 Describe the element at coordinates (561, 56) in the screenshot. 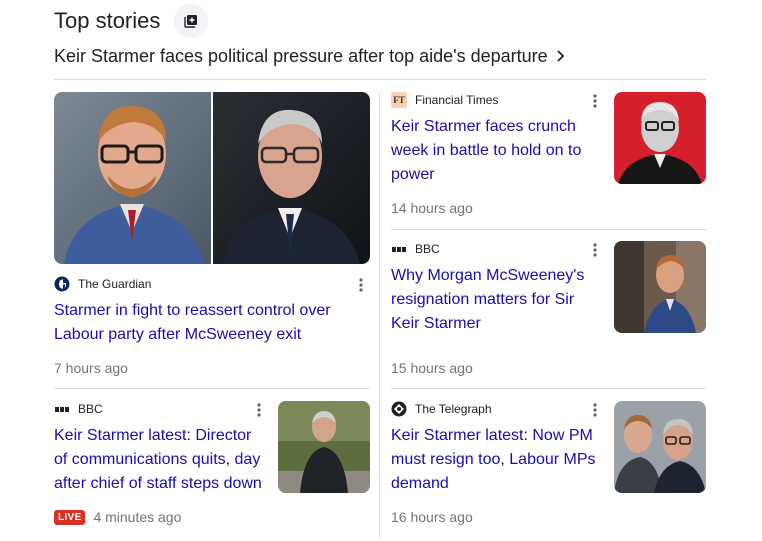

I see `chevron-right-icon` at that location.